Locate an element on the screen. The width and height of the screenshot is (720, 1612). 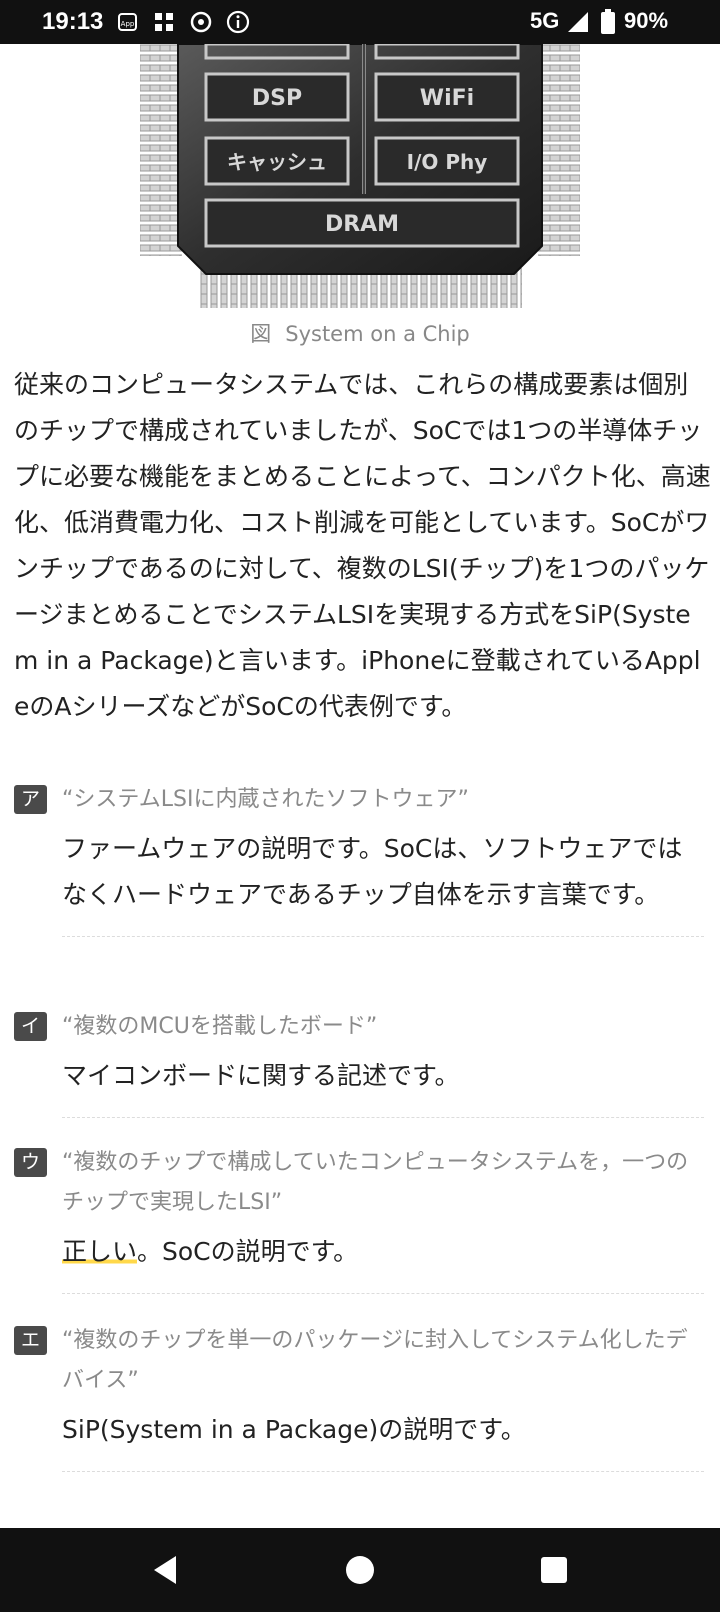
chip-pins-right is located at coordinates (559, 150).